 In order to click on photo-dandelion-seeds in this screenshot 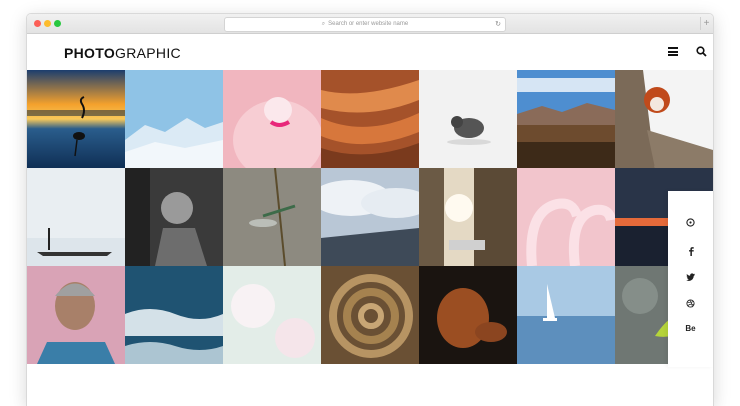, I will do `click(272, 315)`.